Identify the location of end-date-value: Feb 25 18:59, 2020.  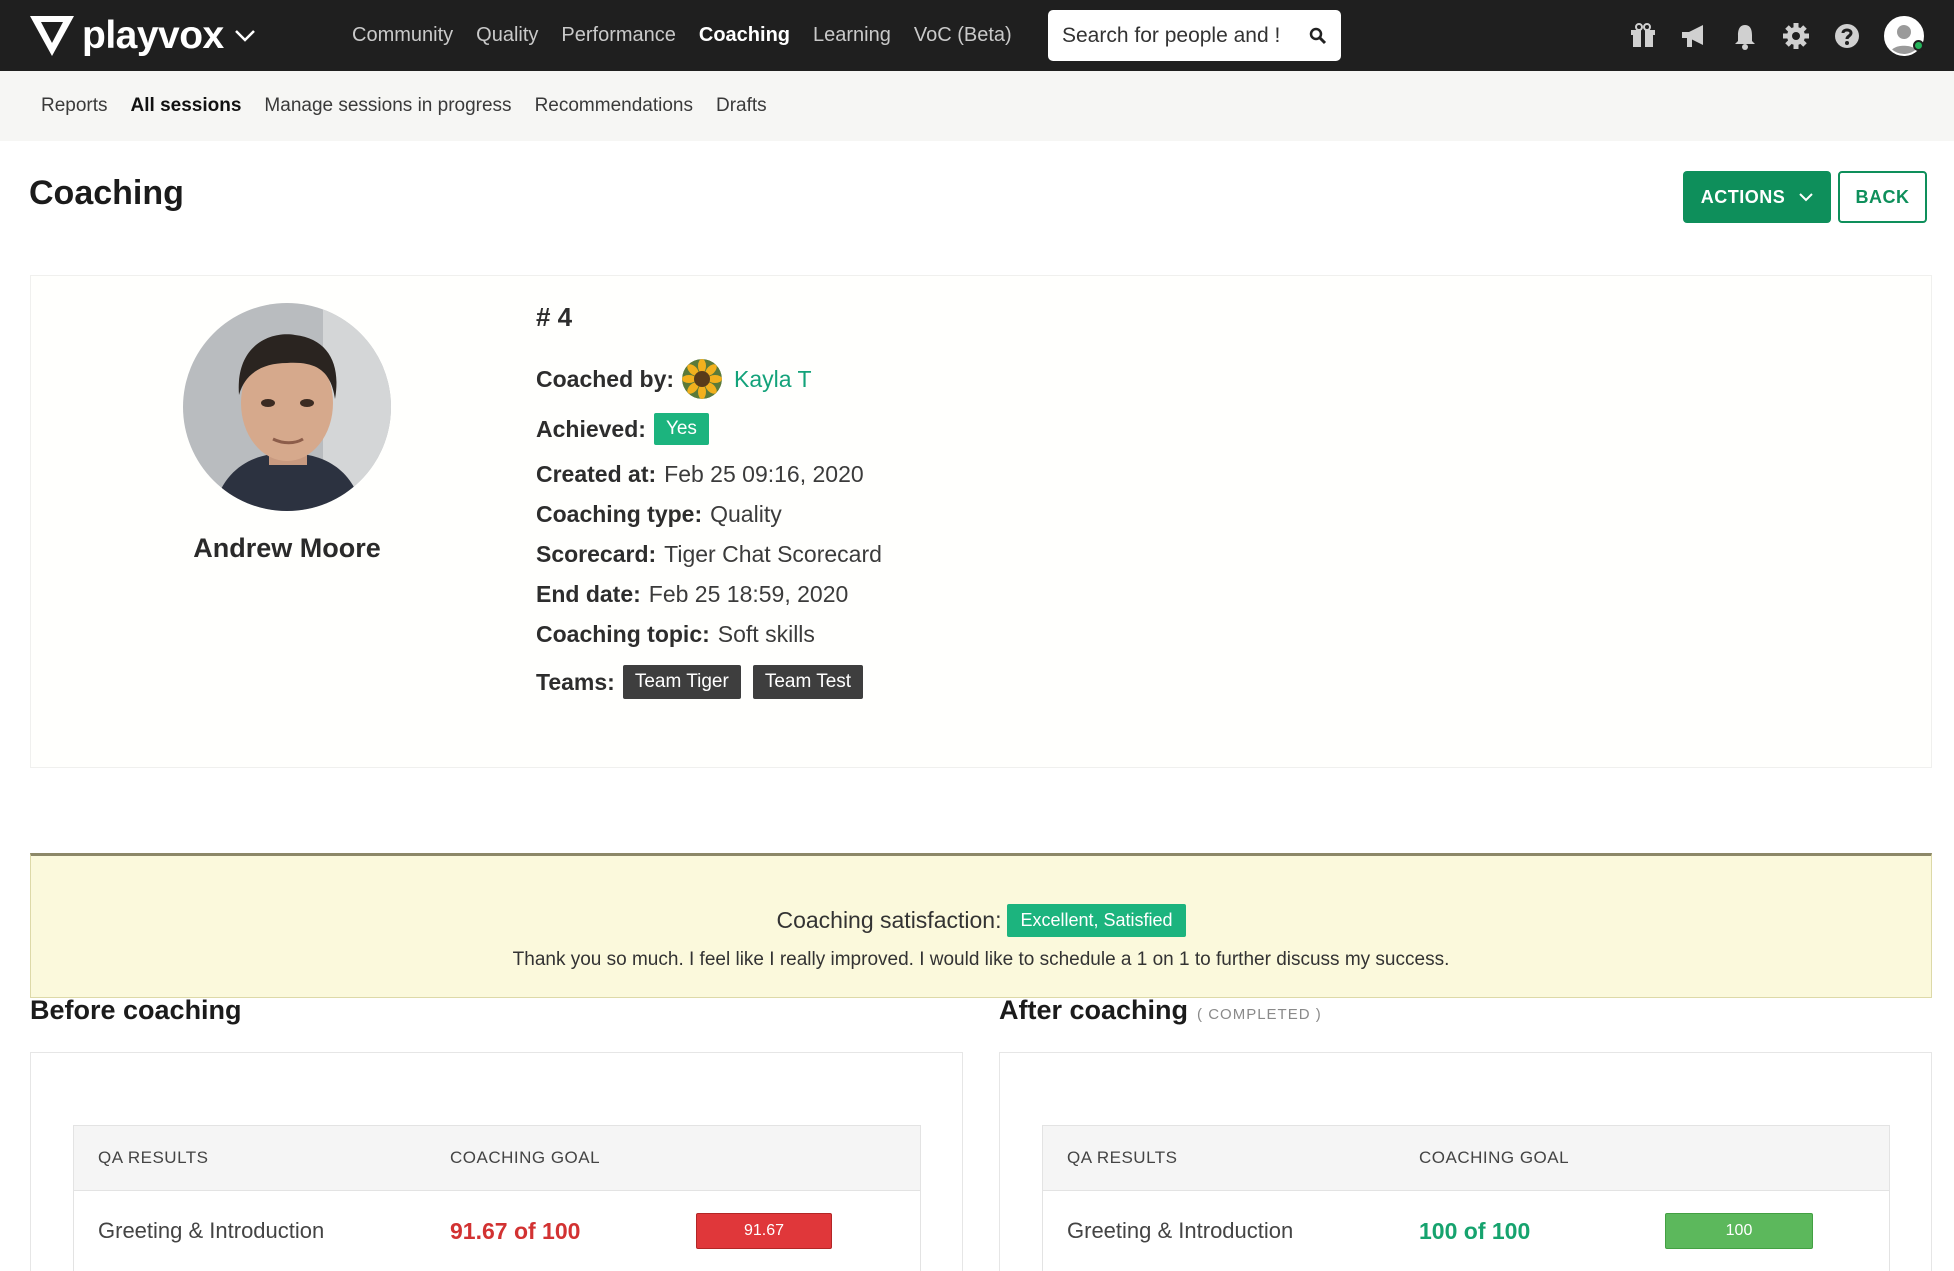
(748, 593).